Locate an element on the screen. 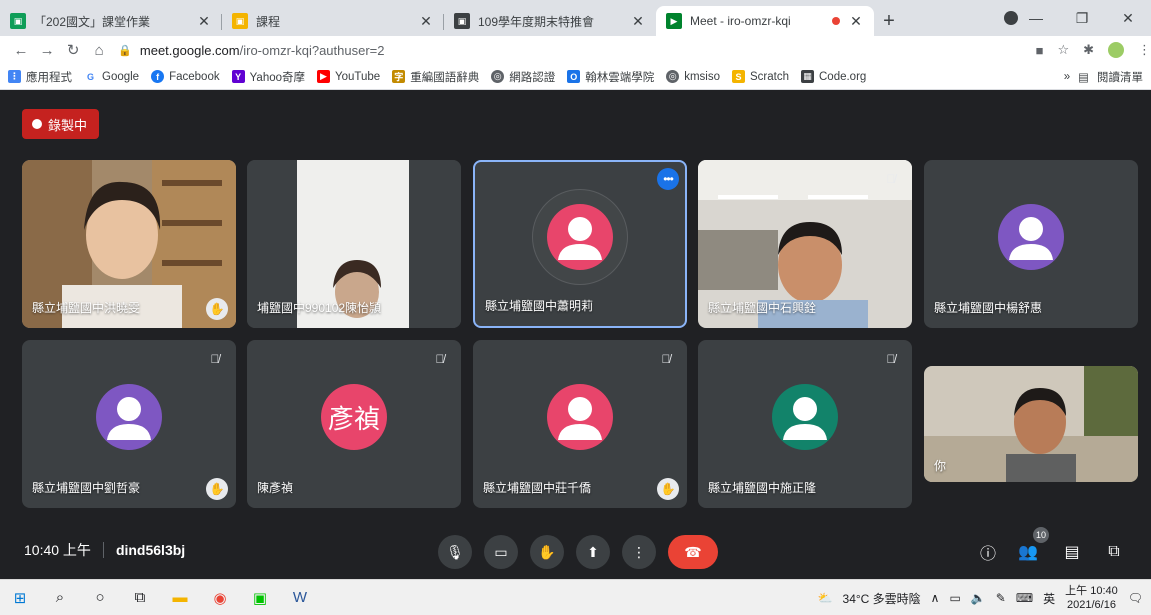 The height and width of the screenshot is (615, 1151). reload-icon: ↻ is located at coordinates (73, 50).